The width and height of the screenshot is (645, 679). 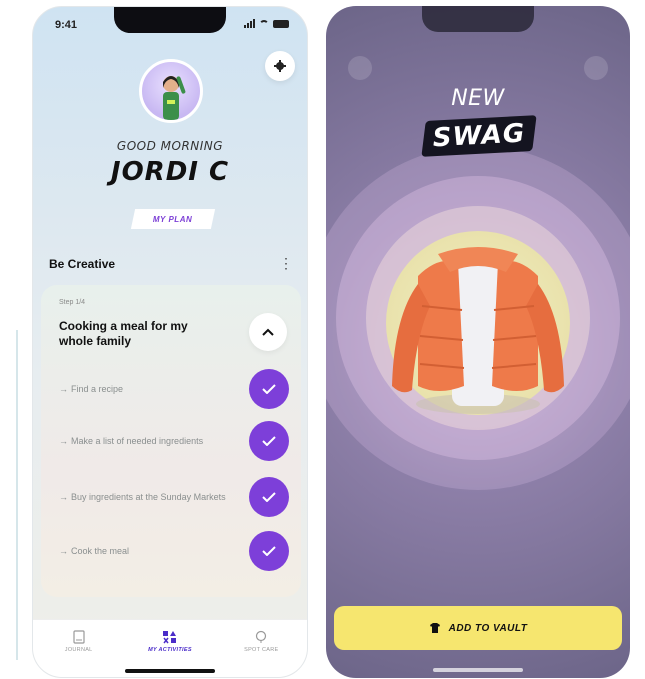 I want to click on username-heading: JORDI C, so click(x=170, y=172).